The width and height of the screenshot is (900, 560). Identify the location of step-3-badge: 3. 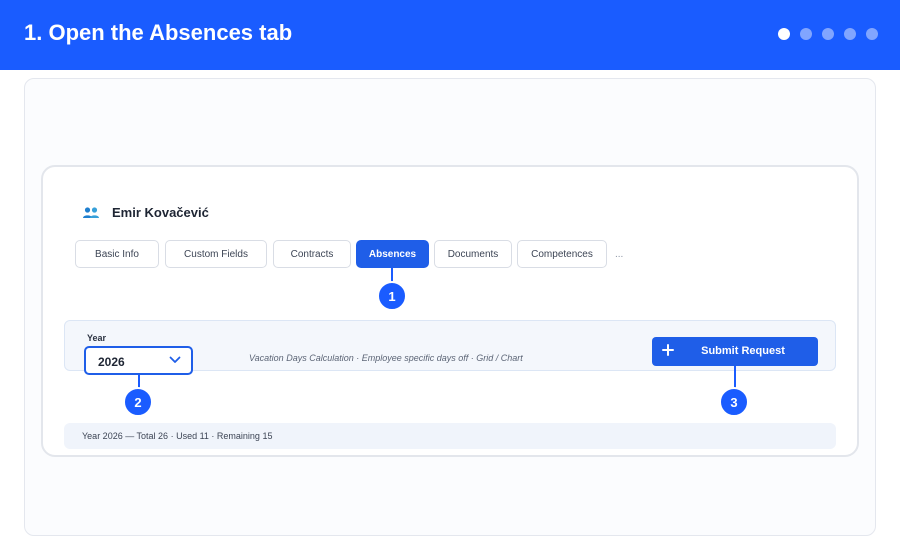
(734, 402).